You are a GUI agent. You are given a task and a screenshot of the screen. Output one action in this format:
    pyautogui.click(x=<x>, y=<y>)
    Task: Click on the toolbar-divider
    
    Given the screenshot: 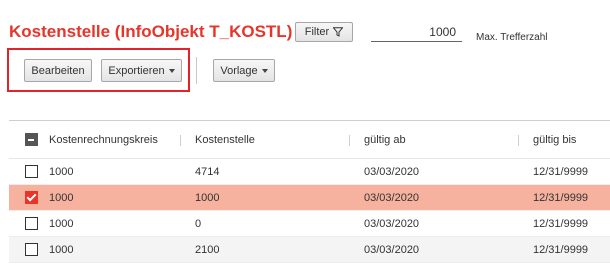 What is the action you would take?
    pyautogui.click(x=196, y=70)
    